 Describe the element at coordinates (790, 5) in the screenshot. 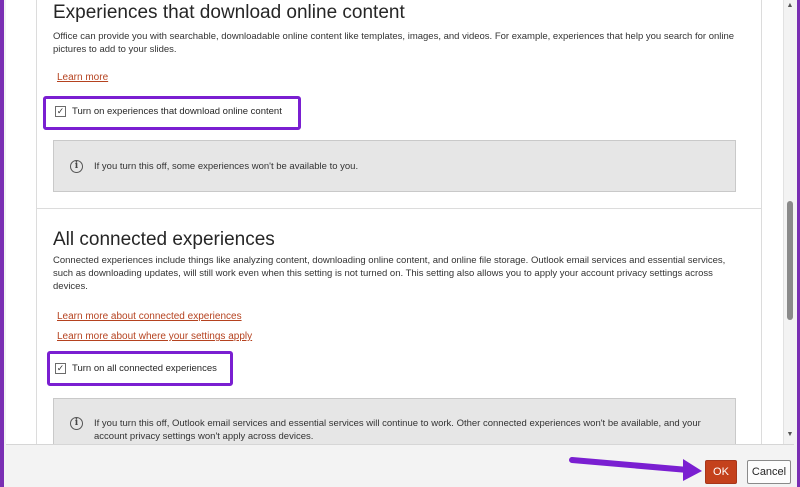

I see `scroll-up-icon: ▲` at that location.